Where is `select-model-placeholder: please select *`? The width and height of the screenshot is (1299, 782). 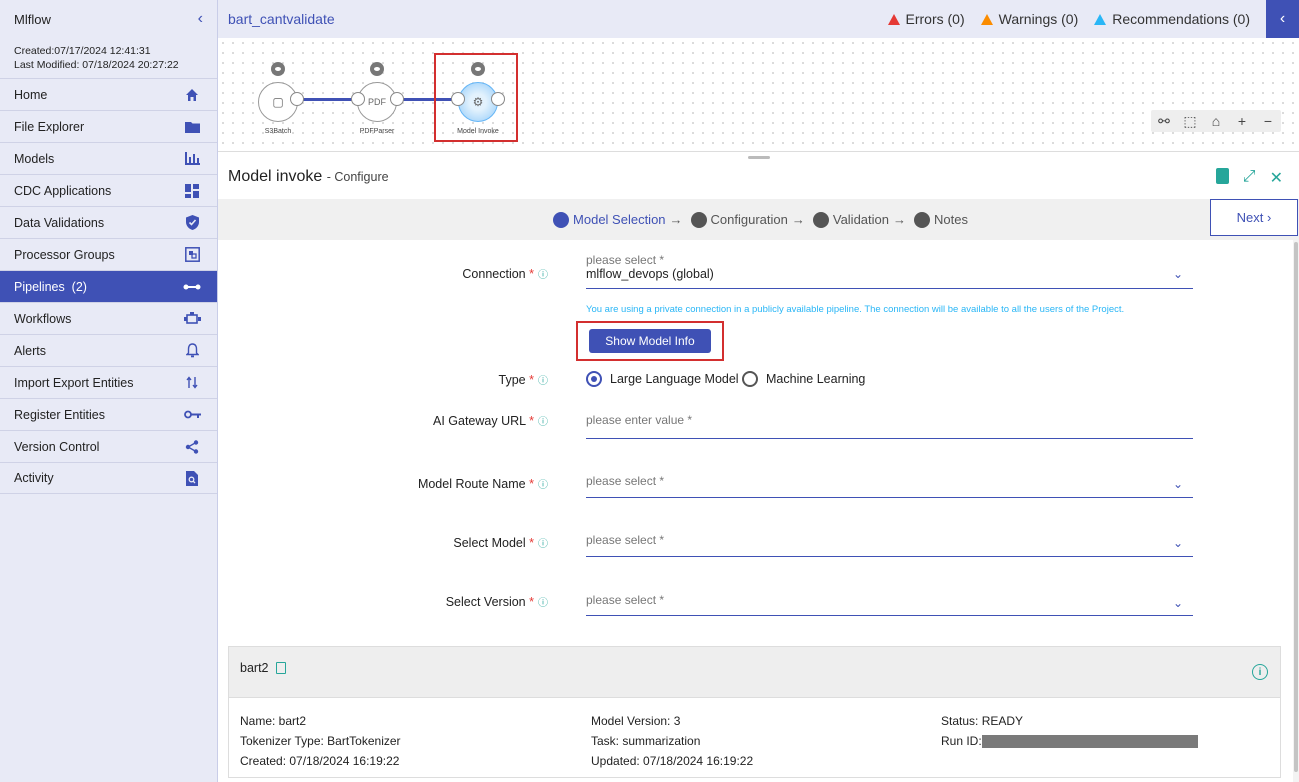 select-model-placeholder: please select * is located at coordinates (625, 540).